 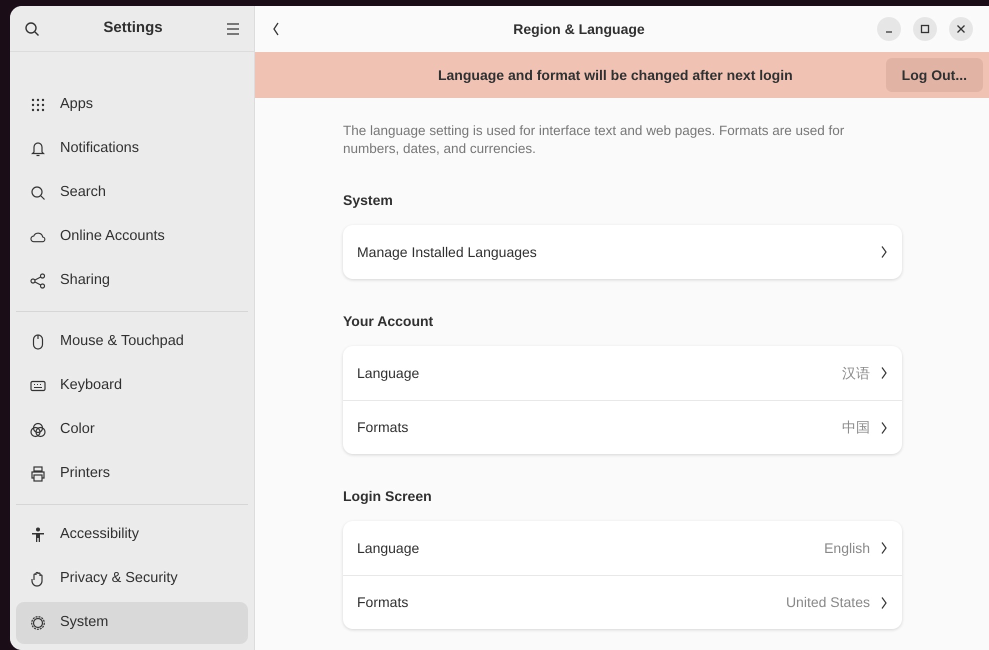 I want to click on banner-message: Language and format will be changed after next login, so click(x=615, y=75).